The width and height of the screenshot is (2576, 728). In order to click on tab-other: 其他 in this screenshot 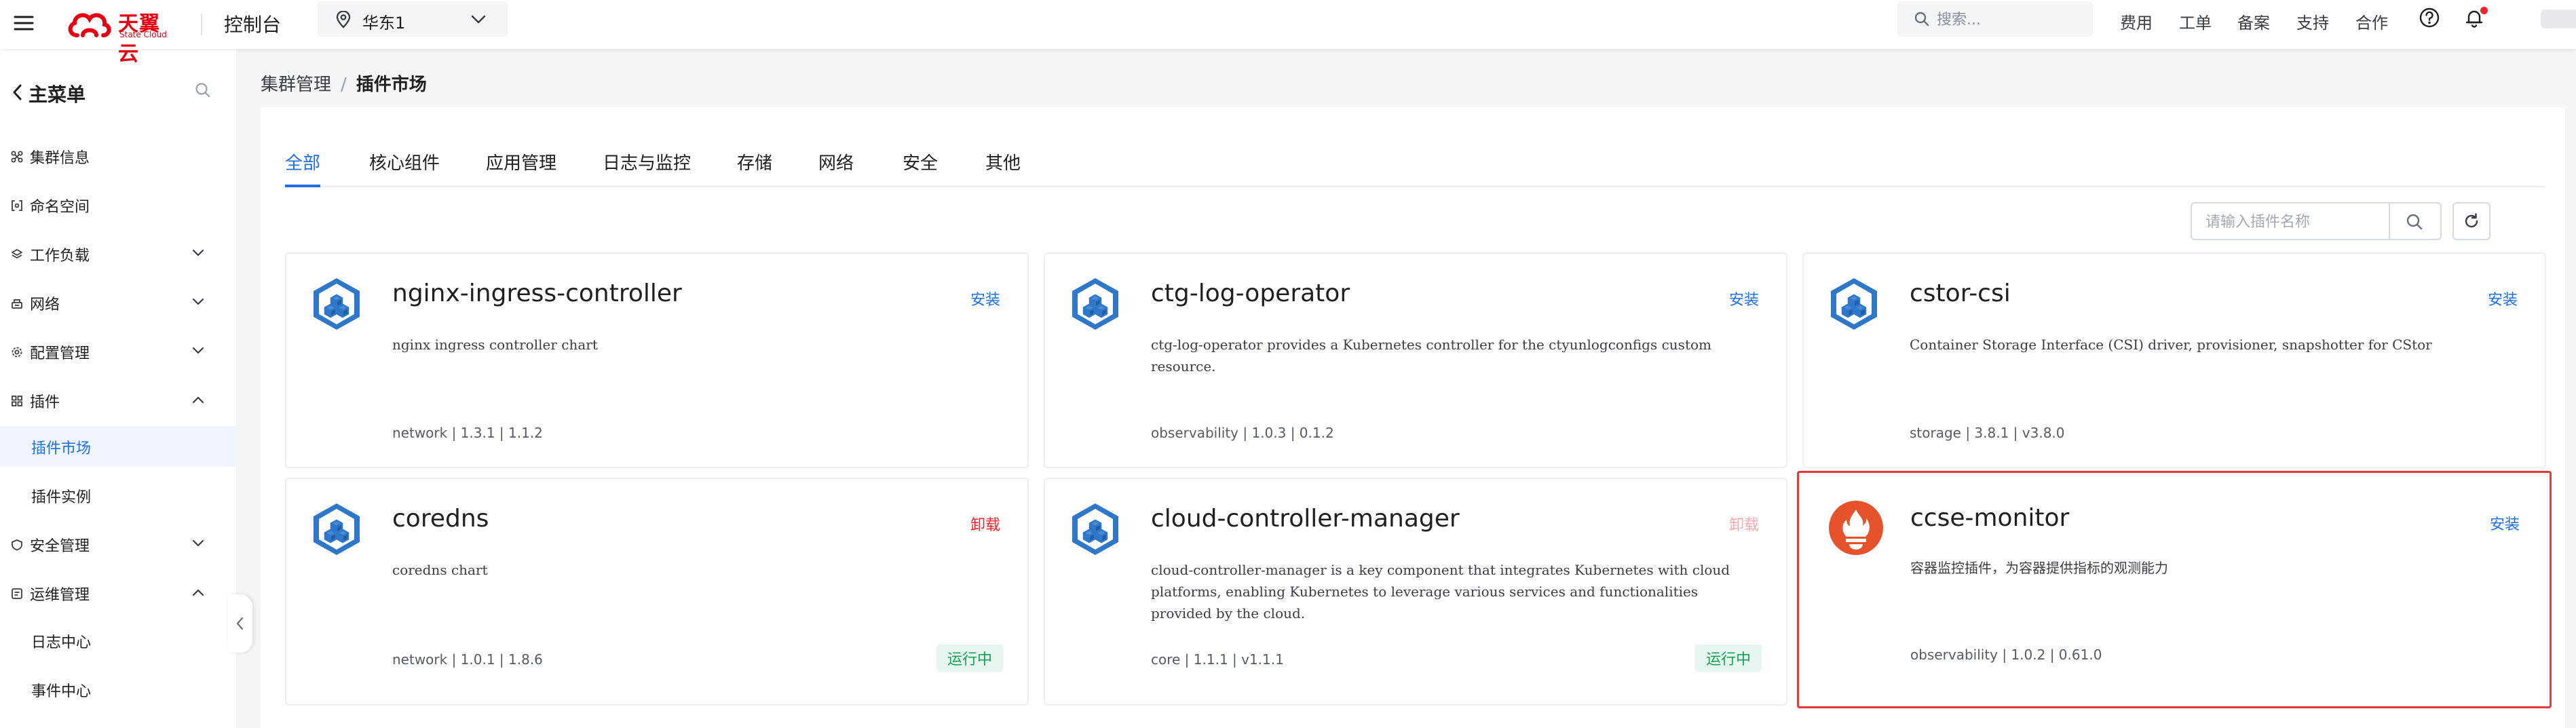, I will do `click(1003, 167)`.